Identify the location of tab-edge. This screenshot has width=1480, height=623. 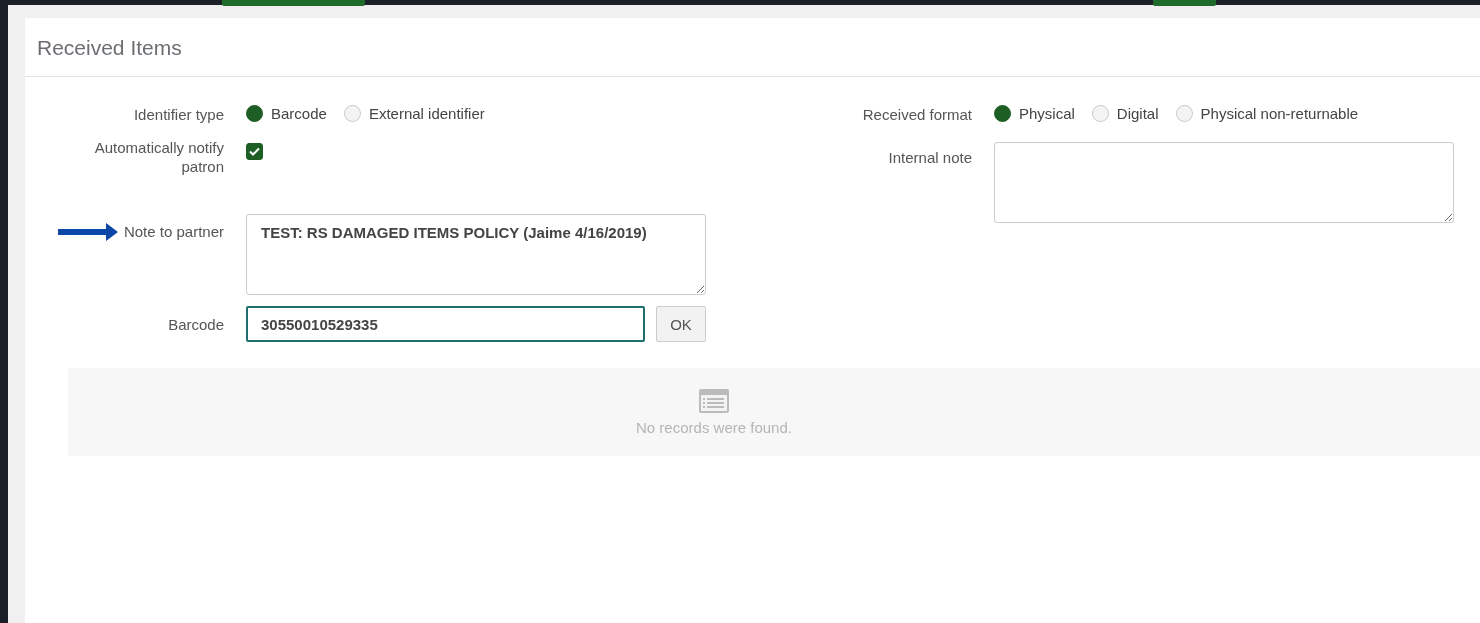
(1184, 3).